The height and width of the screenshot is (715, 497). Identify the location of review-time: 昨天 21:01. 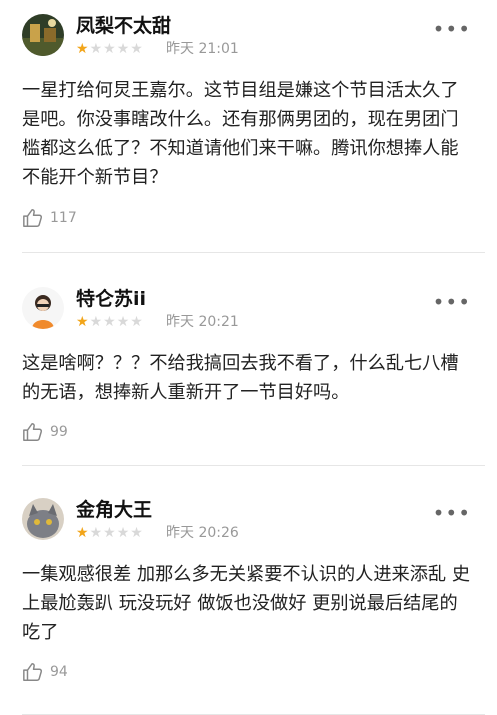
(202, 49).